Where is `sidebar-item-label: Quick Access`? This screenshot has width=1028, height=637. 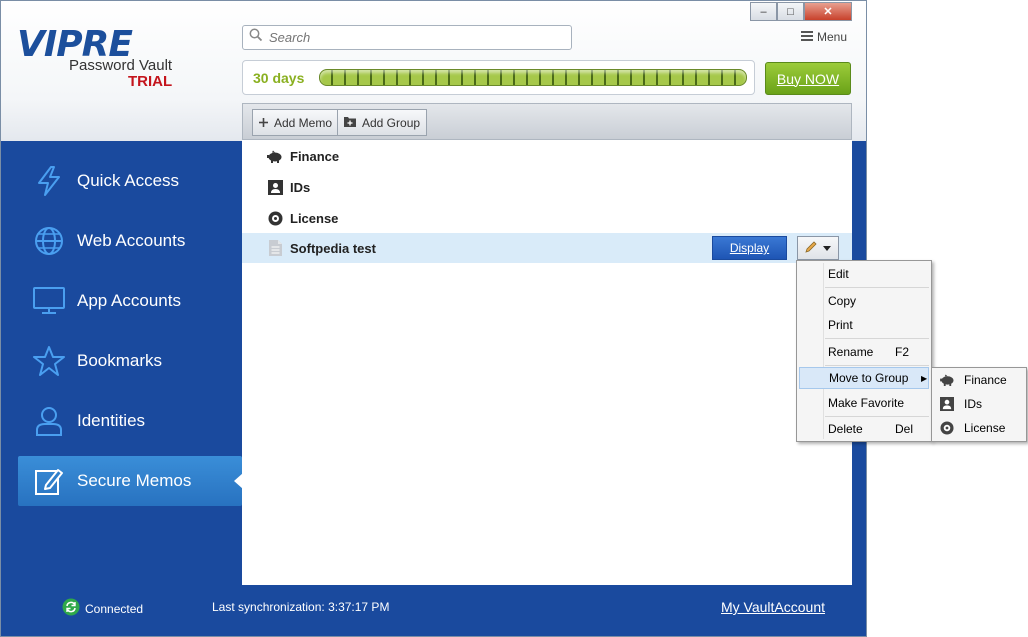 sidebar-item-label: Quick Access is located at coordinates (128, 180).